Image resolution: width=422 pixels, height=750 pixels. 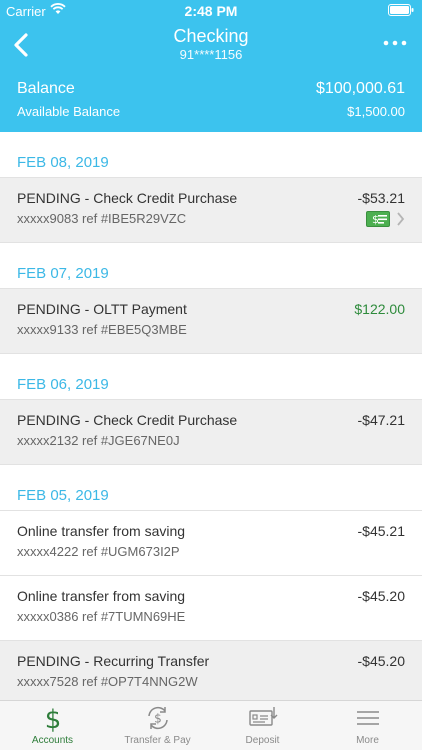 I want to click on tab-label: Accounts, so click(x=52, y=740).